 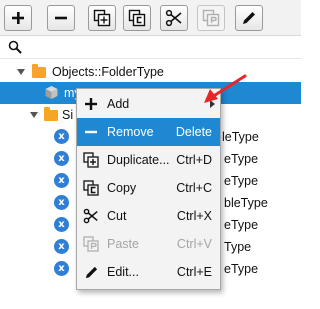 I want to click on tree-row-root: Objects::FolderType, so click(x=150, y=72).